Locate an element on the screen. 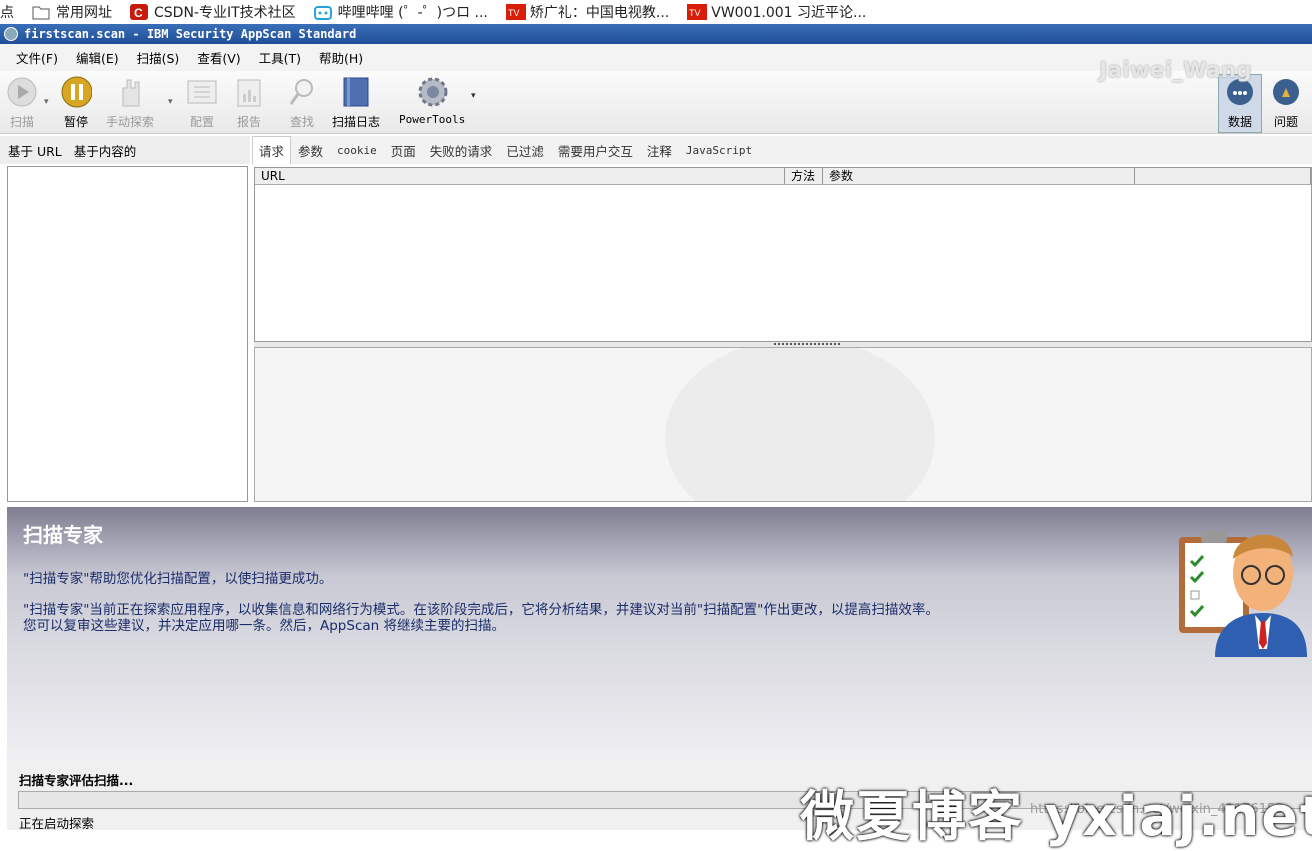 The width and height of the screenshot is (1312, 851). scan-log-button: 扫描日志 is located at coordinates (356, 102).